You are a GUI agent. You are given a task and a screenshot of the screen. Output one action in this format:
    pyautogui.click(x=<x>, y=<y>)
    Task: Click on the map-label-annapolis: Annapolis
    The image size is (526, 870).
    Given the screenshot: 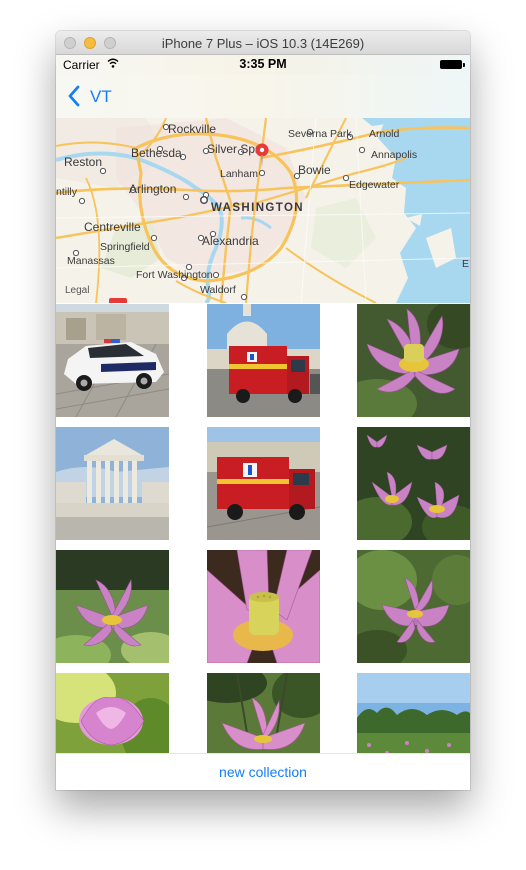 What is the action you would take?
    pyautogui.click(x=394, y=155)
    